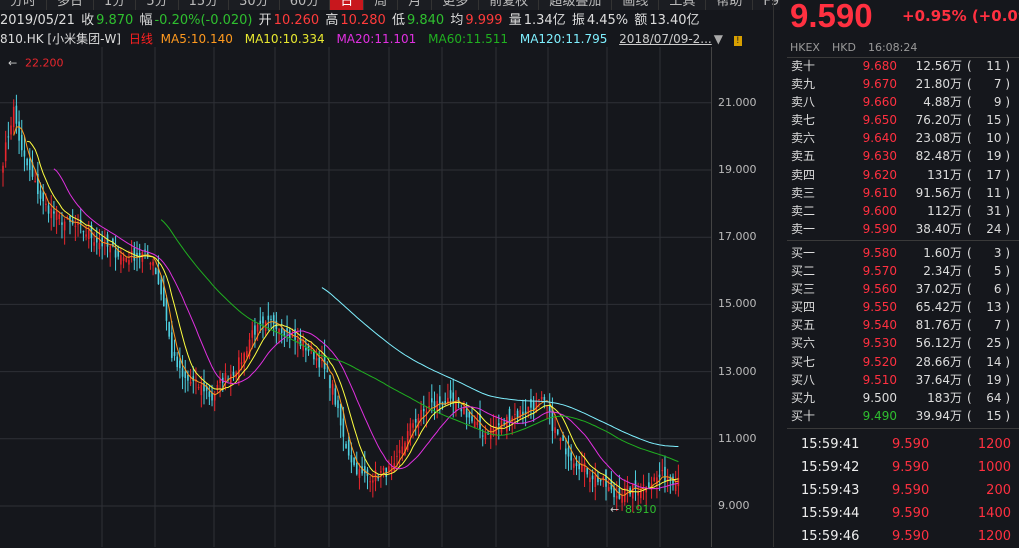 The height and width of the screenshot is (548, 1019). I want to click on bid-row: 买三 9.560 37.02万 (6 ), so click(903, 289).